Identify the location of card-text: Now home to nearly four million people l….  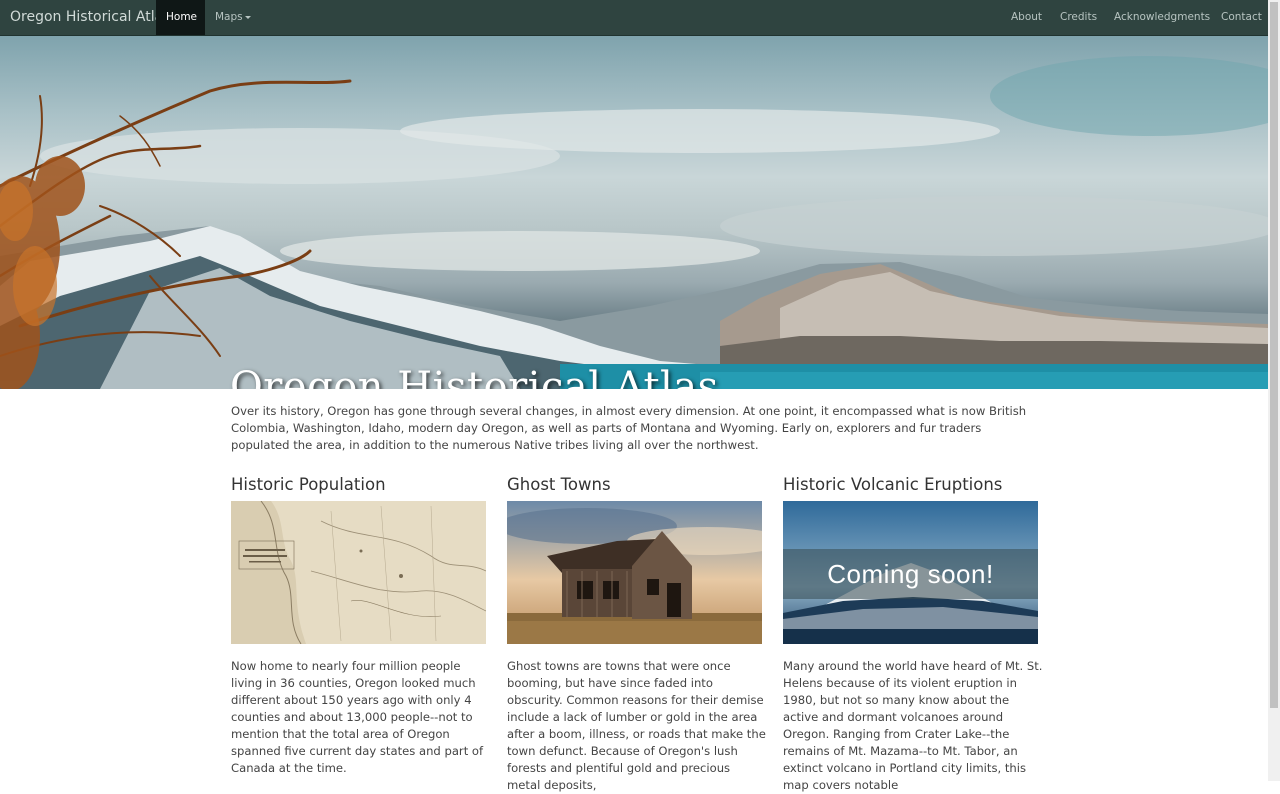
(357, 717).